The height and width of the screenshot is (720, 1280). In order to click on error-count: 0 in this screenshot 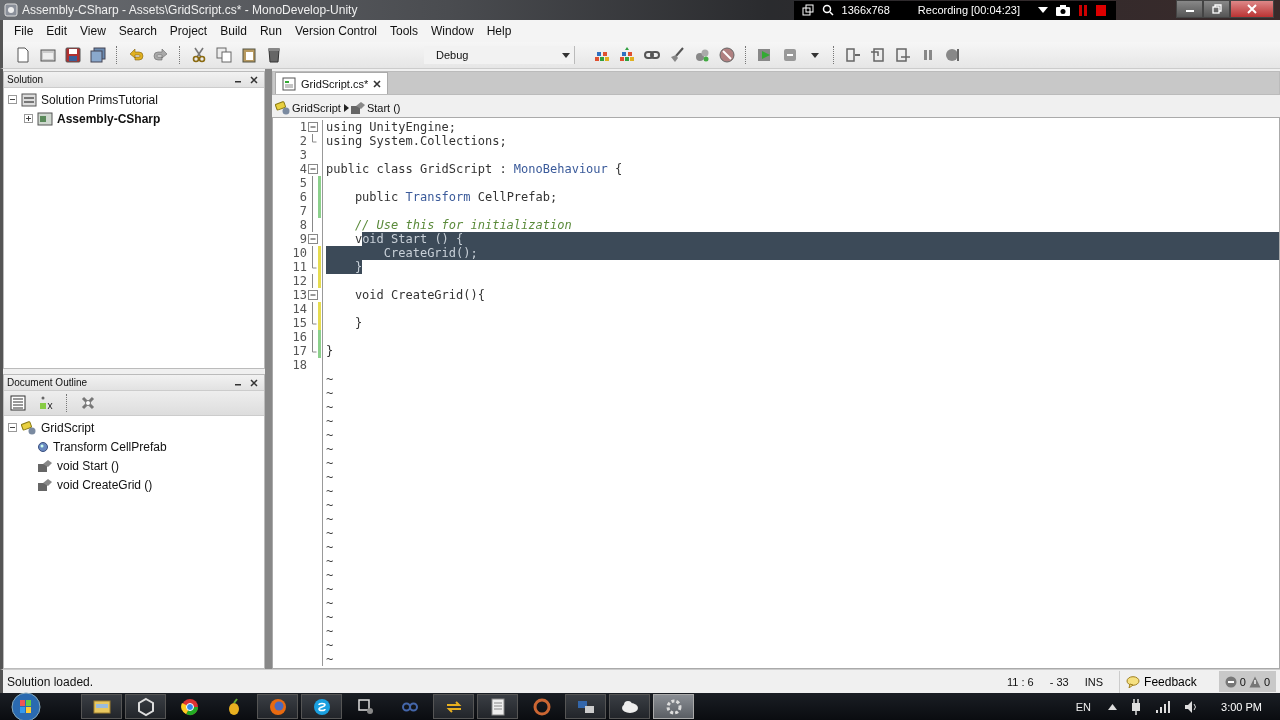, I will do `click(1242, 681)`.